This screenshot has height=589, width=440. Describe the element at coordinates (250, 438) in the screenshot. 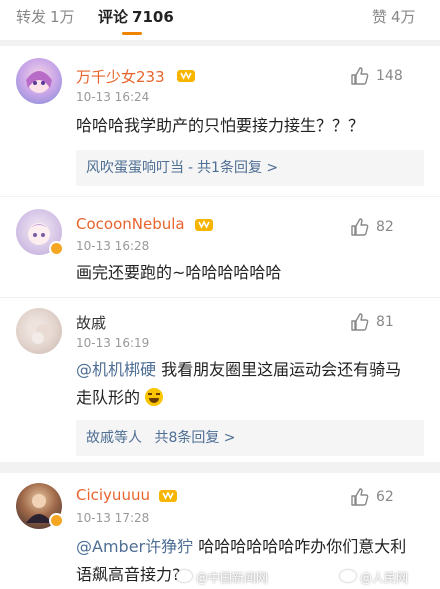

I see `reply-preview: 故戚等人 共8条回复 >` at that location.